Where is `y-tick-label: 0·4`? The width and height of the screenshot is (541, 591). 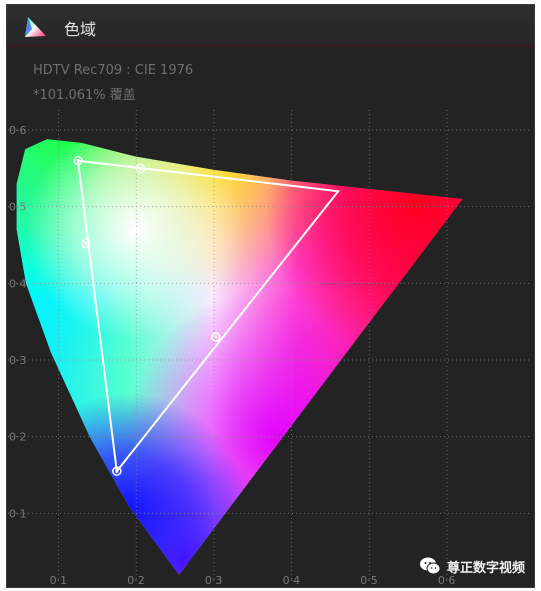 y-tick-label: 0·4 is located at coordinates (18, 283).